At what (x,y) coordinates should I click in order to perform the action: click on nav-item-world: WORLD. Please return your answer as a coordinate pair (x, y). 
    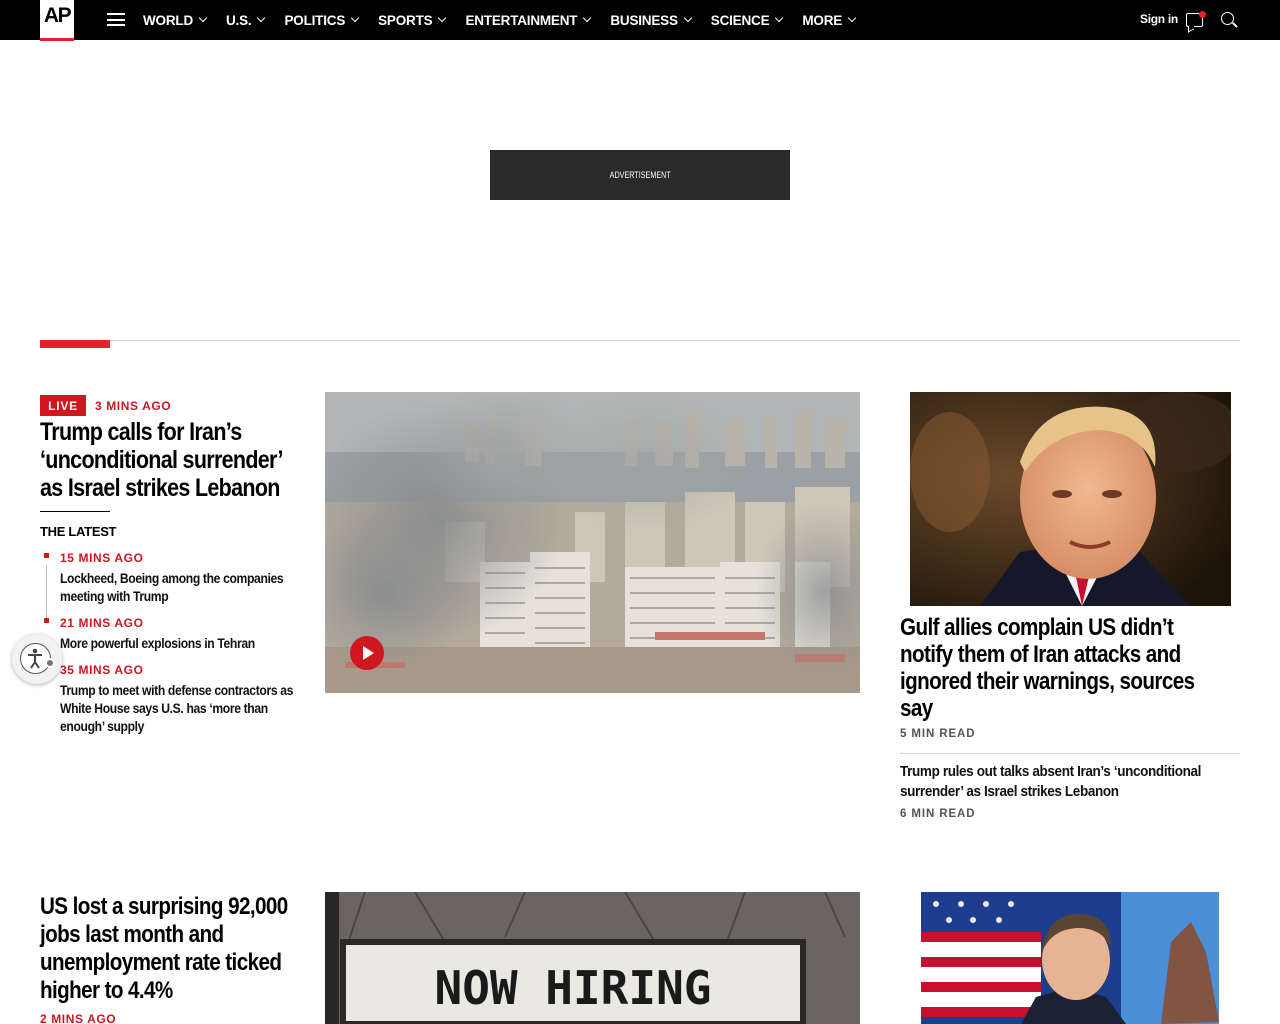
    Looking at the image, I should click on (175, 20).